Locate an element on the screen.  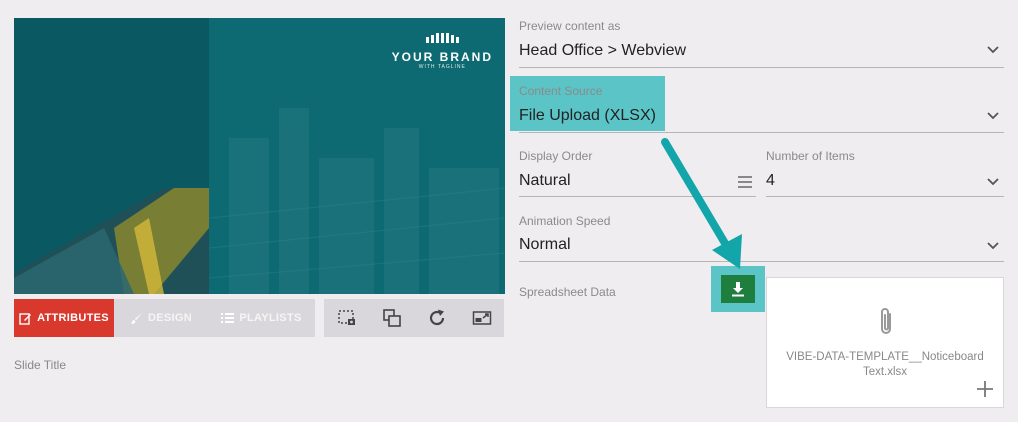
add-file-icon is located at coordinates (985, 389).